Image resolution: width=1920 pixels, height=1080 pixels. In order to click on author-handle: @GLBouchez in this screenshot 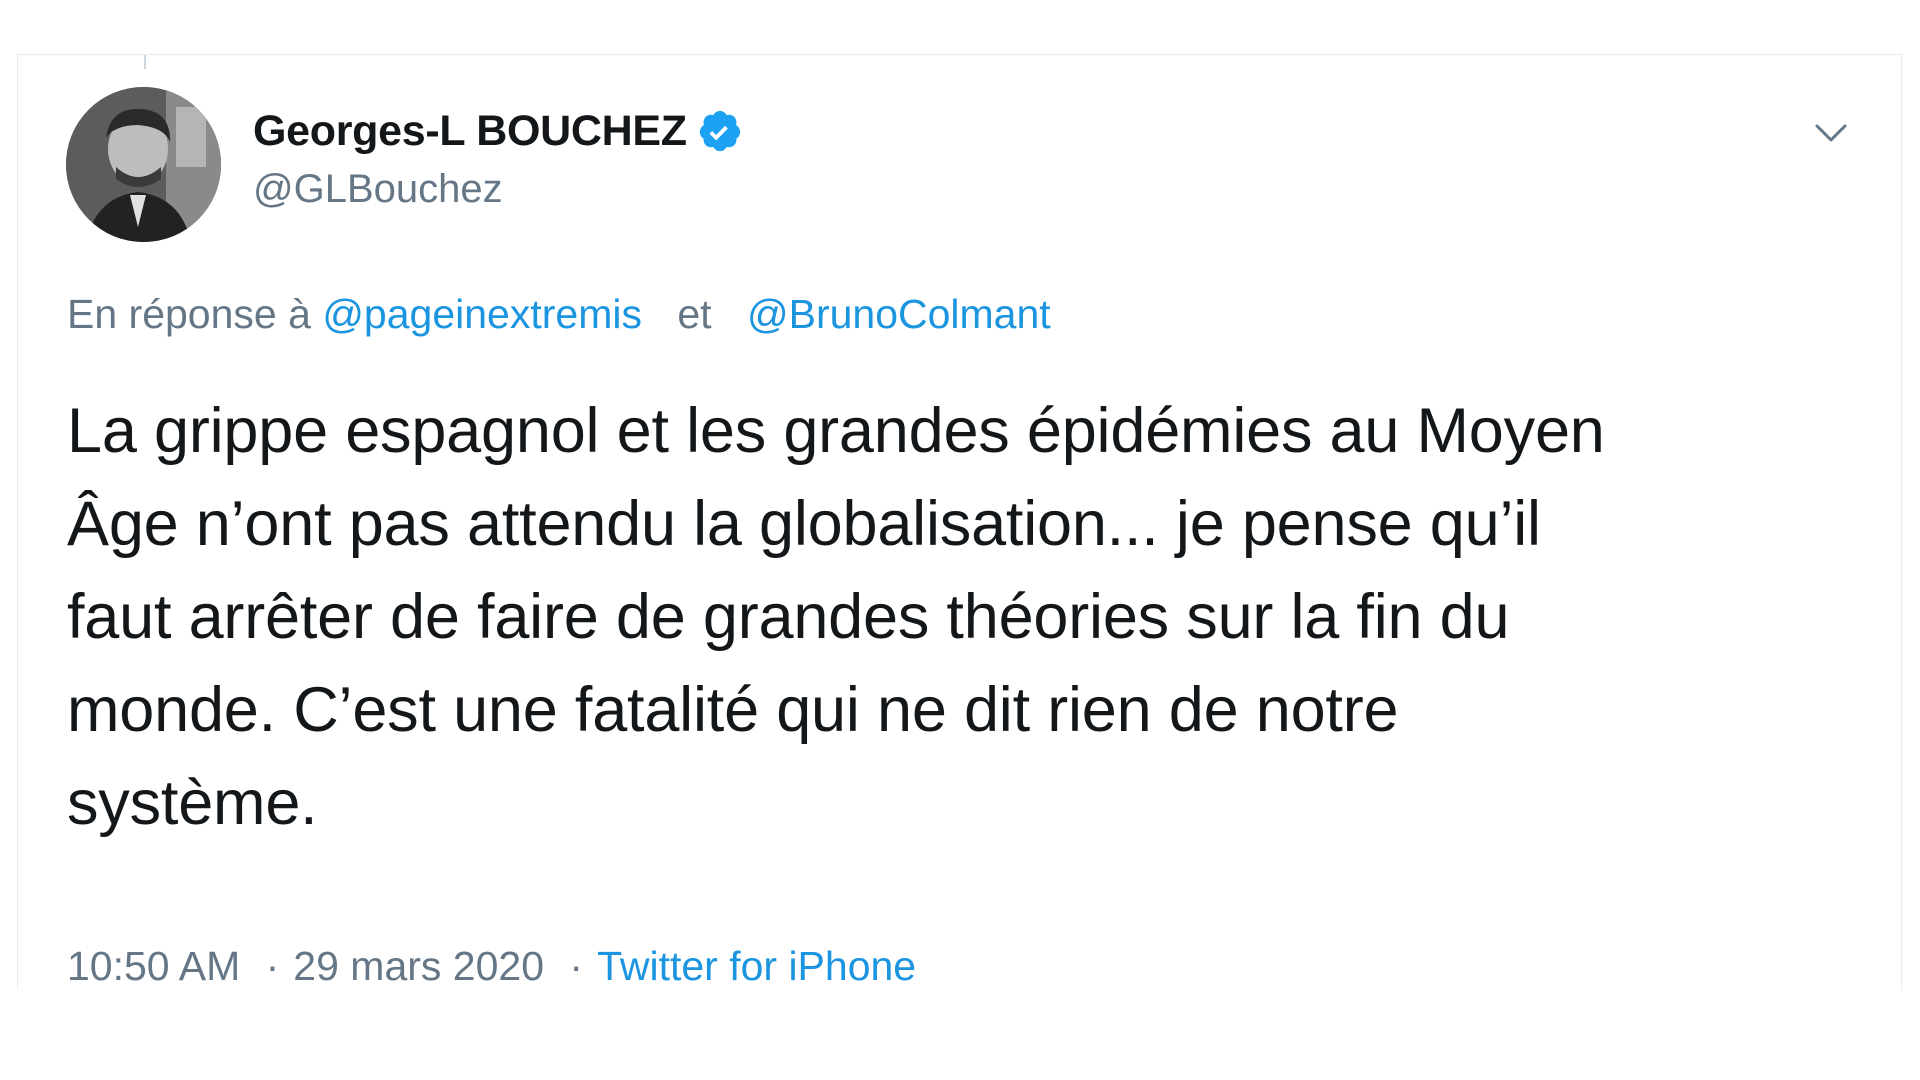, I will do `click(378, 189)`.